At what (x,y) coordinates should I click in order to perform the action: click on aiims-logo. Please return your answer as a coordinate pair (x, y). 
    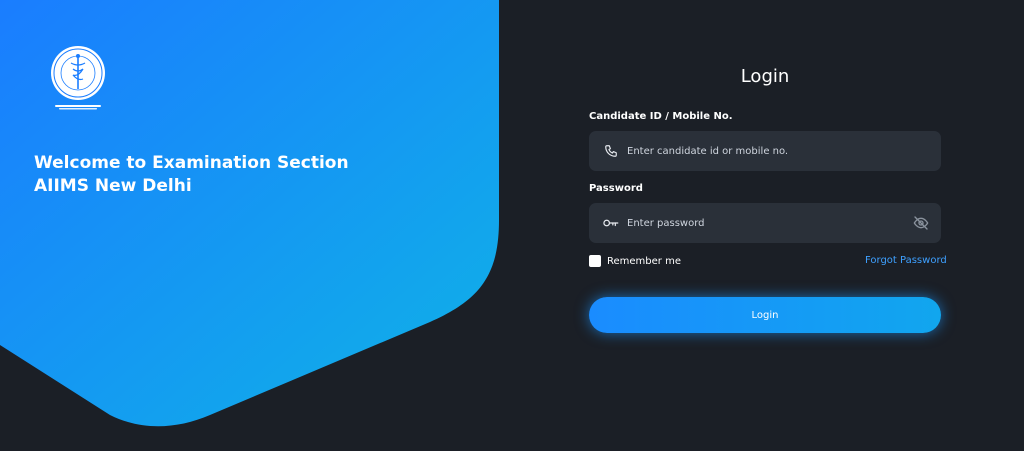
    Looking at the image, I should click on (78, 79).